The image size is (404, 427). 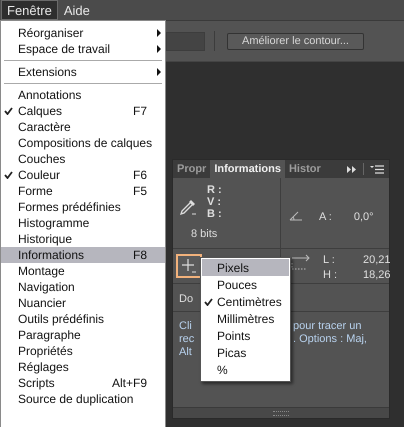 What do you see at coordinates (281, 412) in the screenshot?
I see `panel-resize-grip` at bounding box center [281, 412].